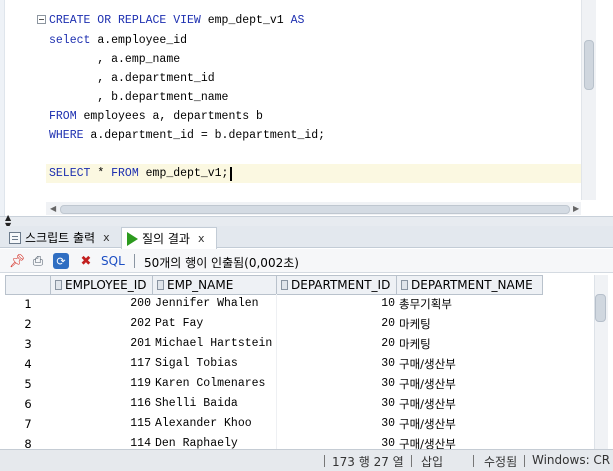 Image resolution: width=613 pixels, height=471 pixels. I want to click on cell-employee-id: 119, so click(102, 384).